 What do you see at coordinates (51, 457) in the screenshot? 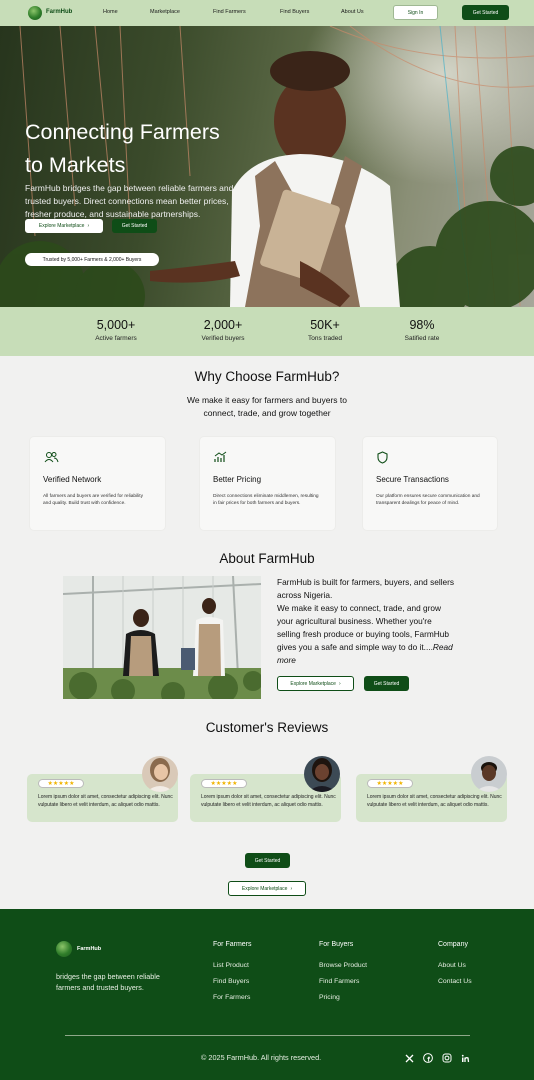
I see `users-icon` at bounding box center [51, 457].